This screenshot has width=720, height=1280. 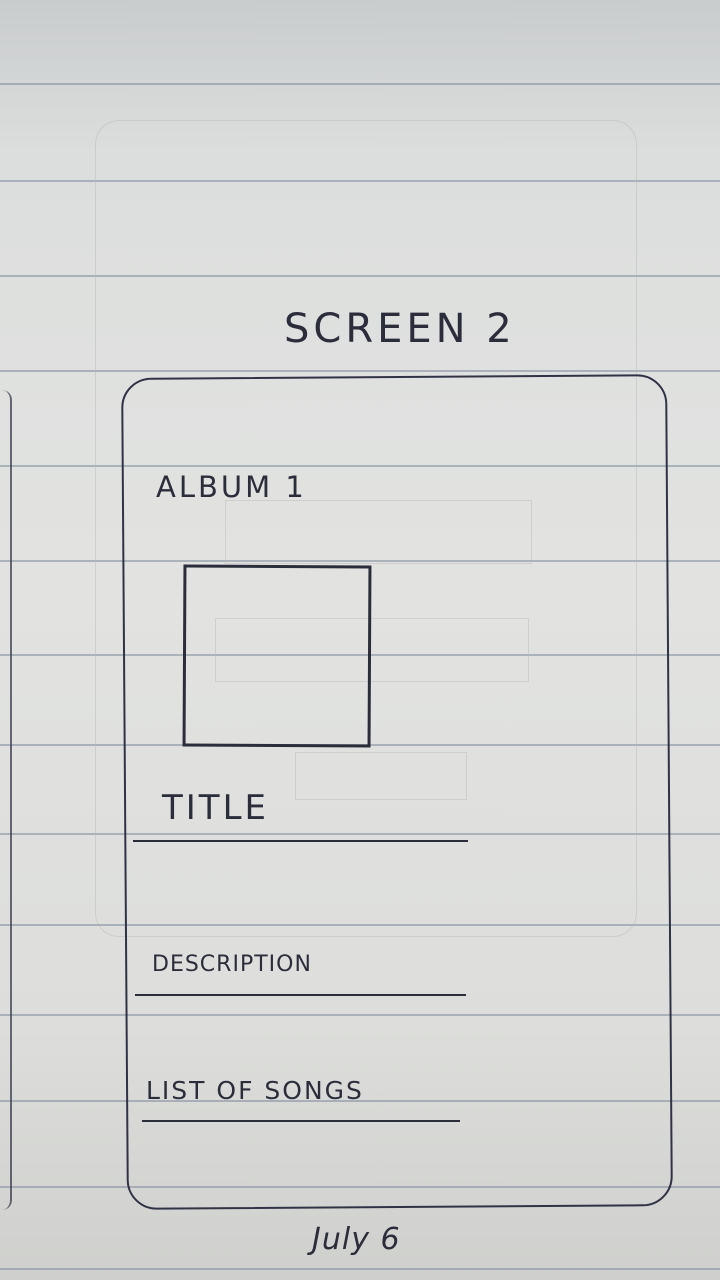 I want to click on title-underline, so click(x=300, y=841).